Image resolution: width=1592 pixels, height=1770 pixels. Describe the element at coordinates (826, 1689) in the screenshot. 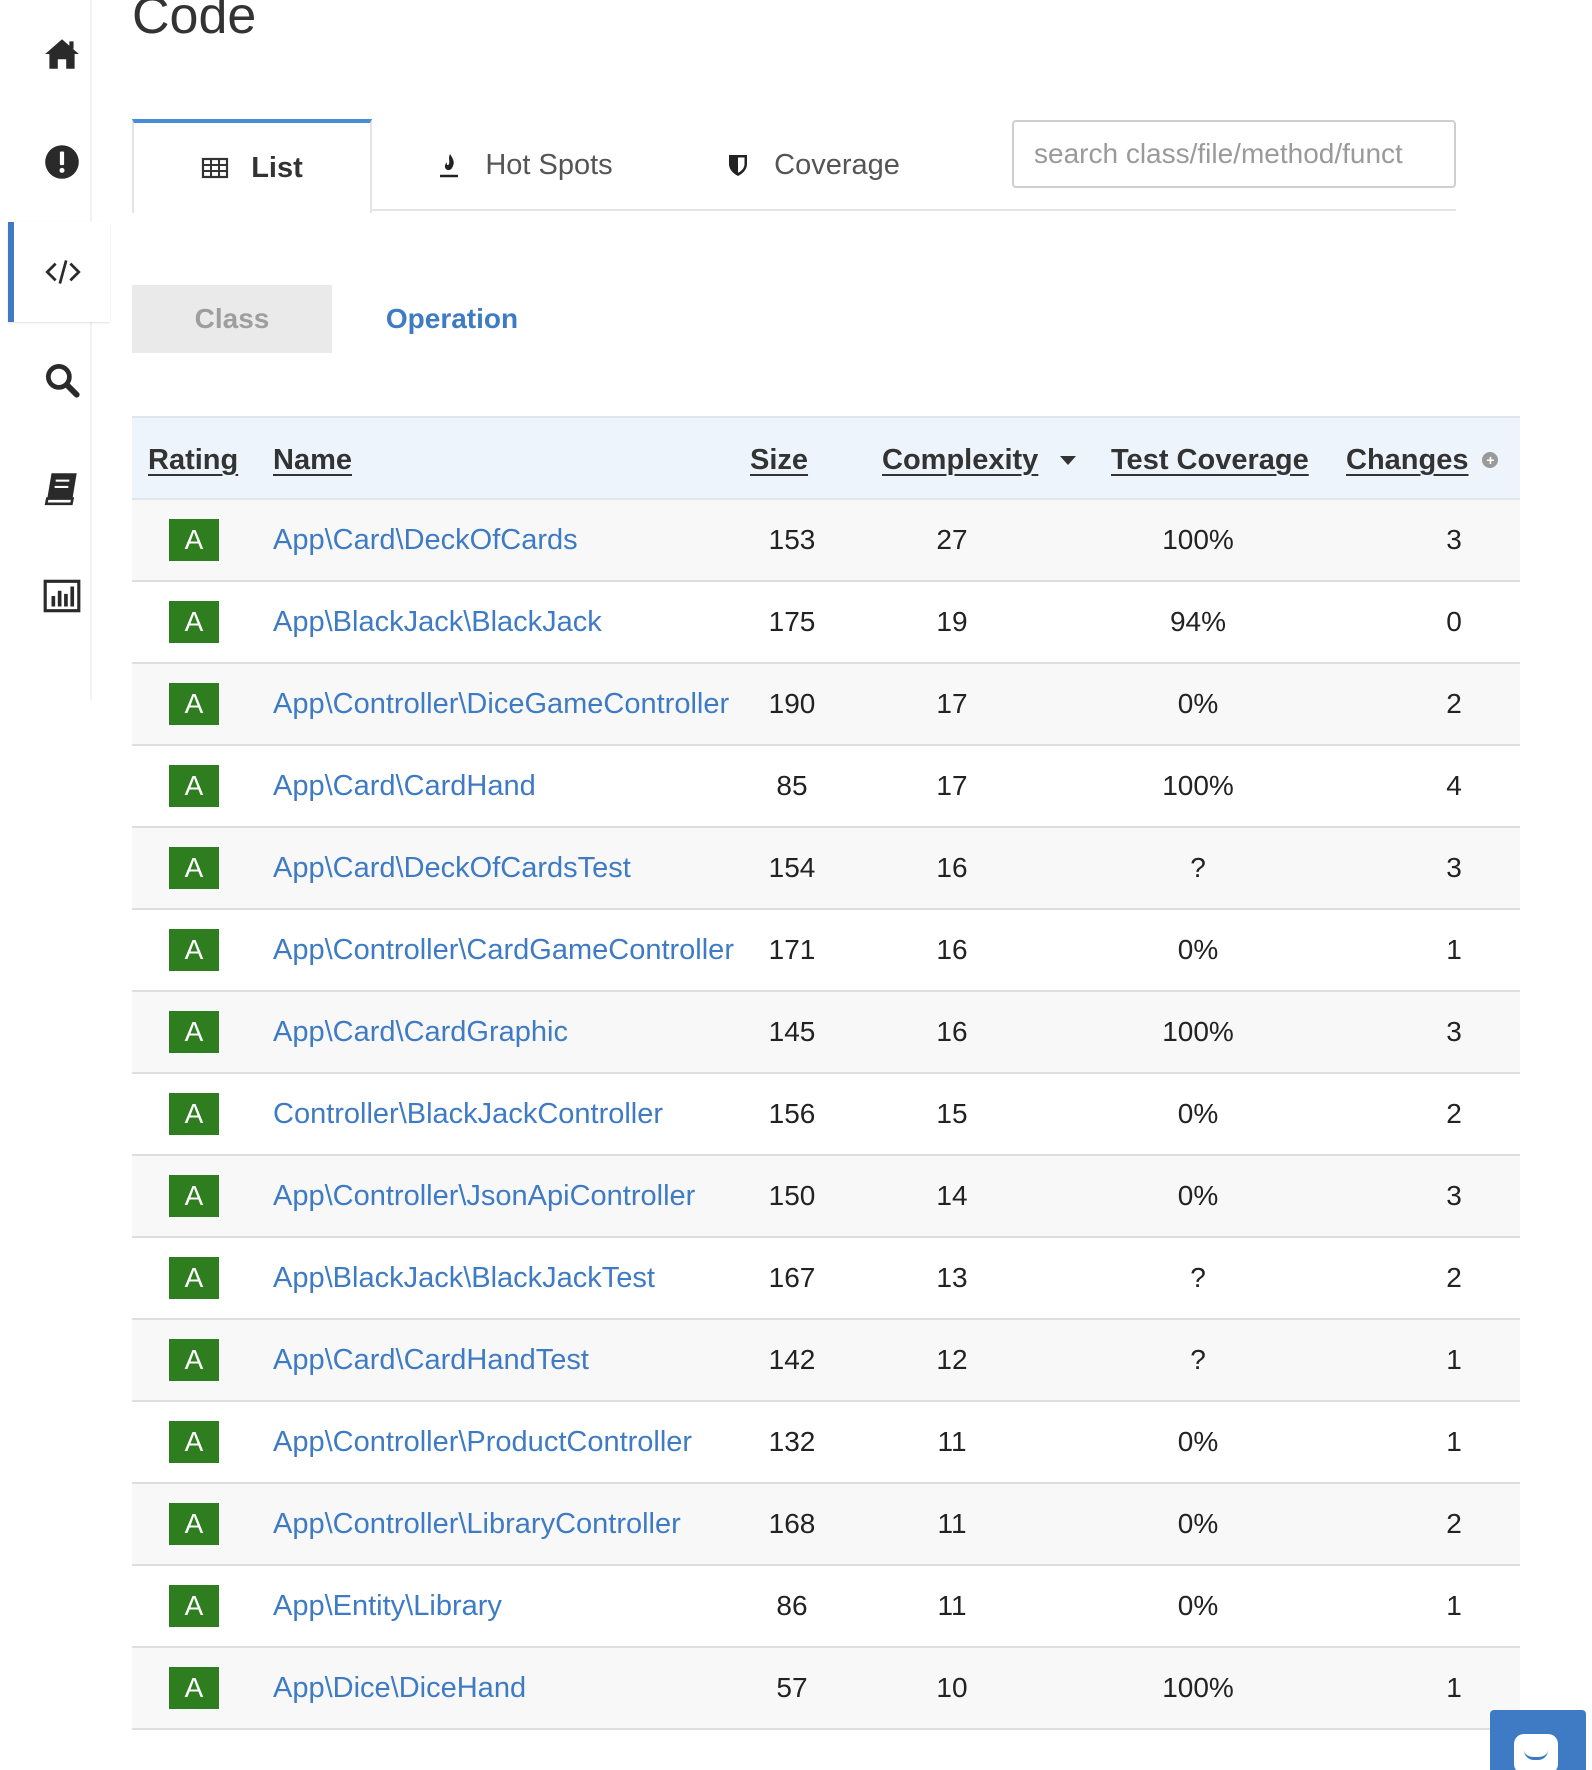

I see `table-row: A App\Dice\DiceHand 57 10 100% 1` at that location.